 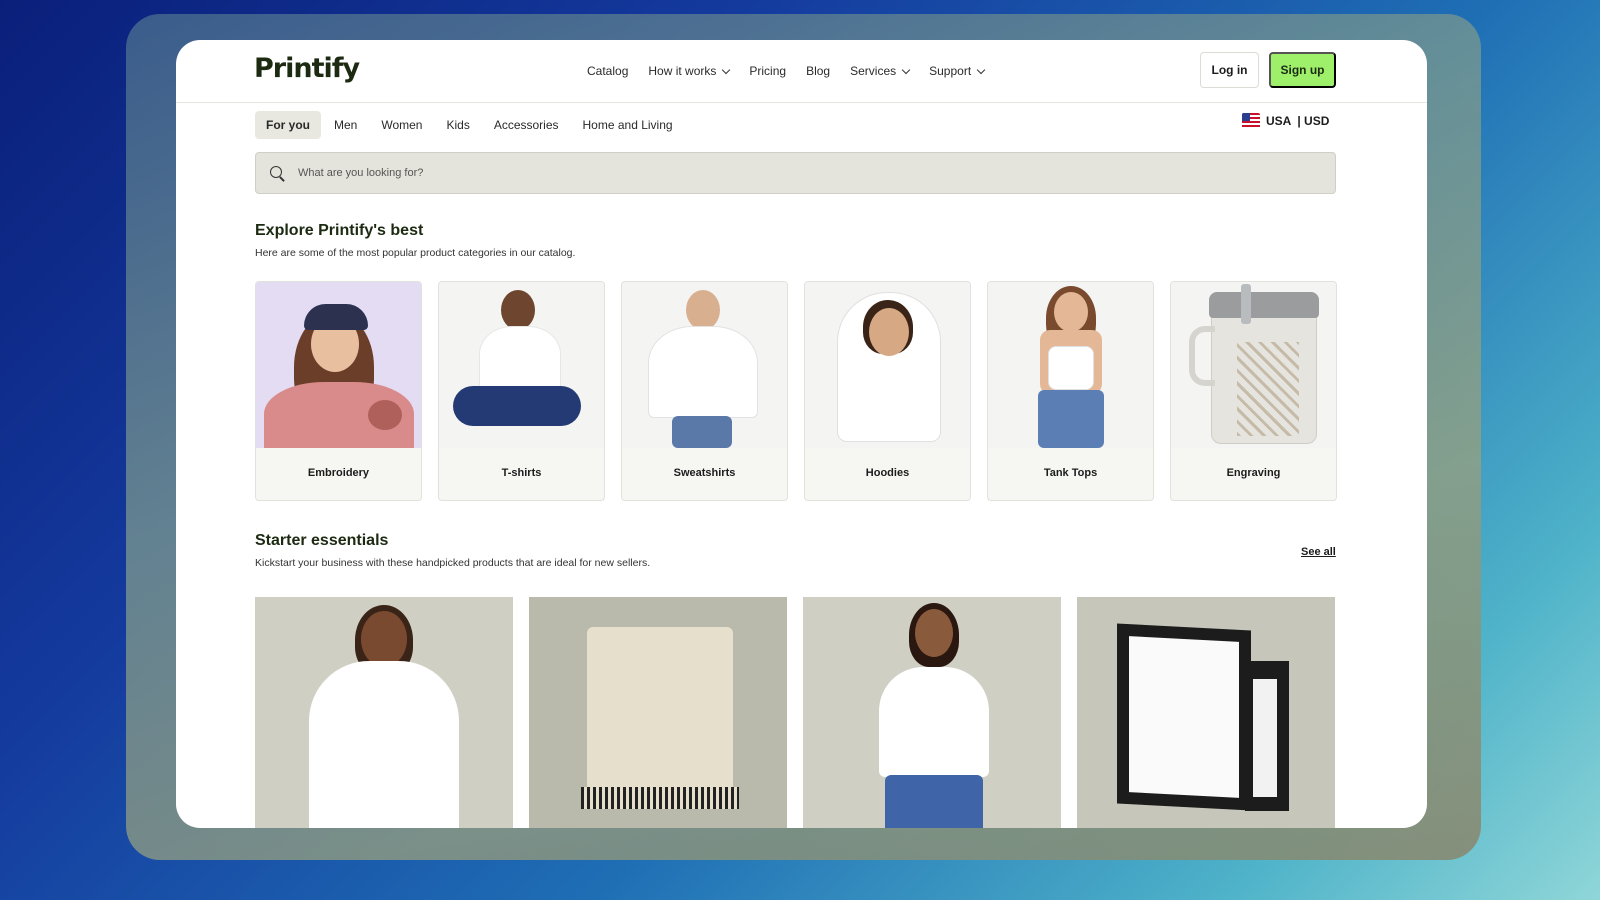 What do you see at coordinates (682, 71) in the screenshot?
I see `nav-label: How it works` at bounding box center [682, 71].